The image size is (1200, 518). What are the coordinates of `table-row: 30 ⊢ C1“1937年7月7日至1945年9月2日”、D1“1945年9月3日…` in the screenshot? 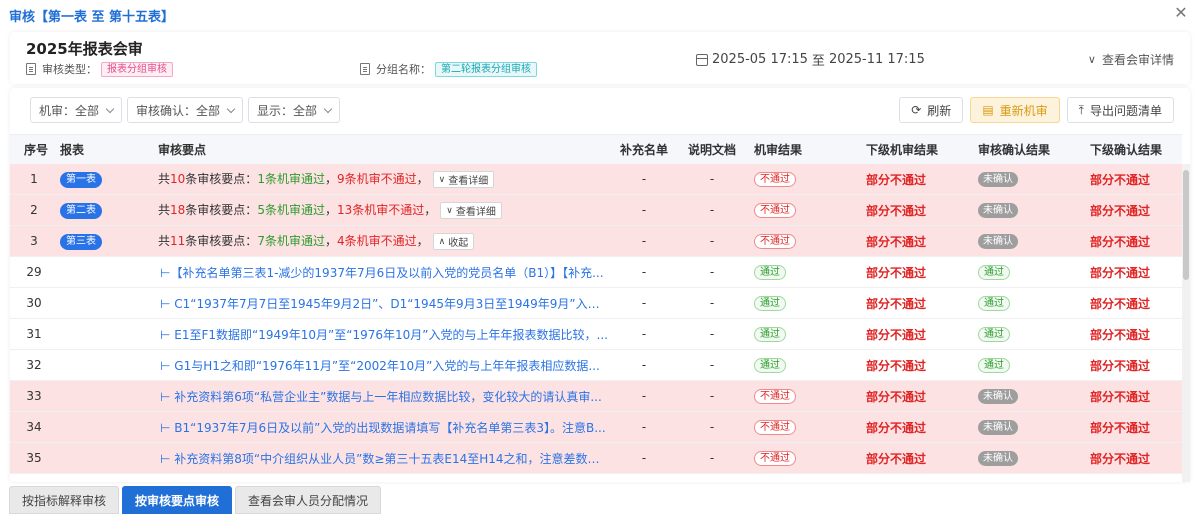 It's located at (596, 303).